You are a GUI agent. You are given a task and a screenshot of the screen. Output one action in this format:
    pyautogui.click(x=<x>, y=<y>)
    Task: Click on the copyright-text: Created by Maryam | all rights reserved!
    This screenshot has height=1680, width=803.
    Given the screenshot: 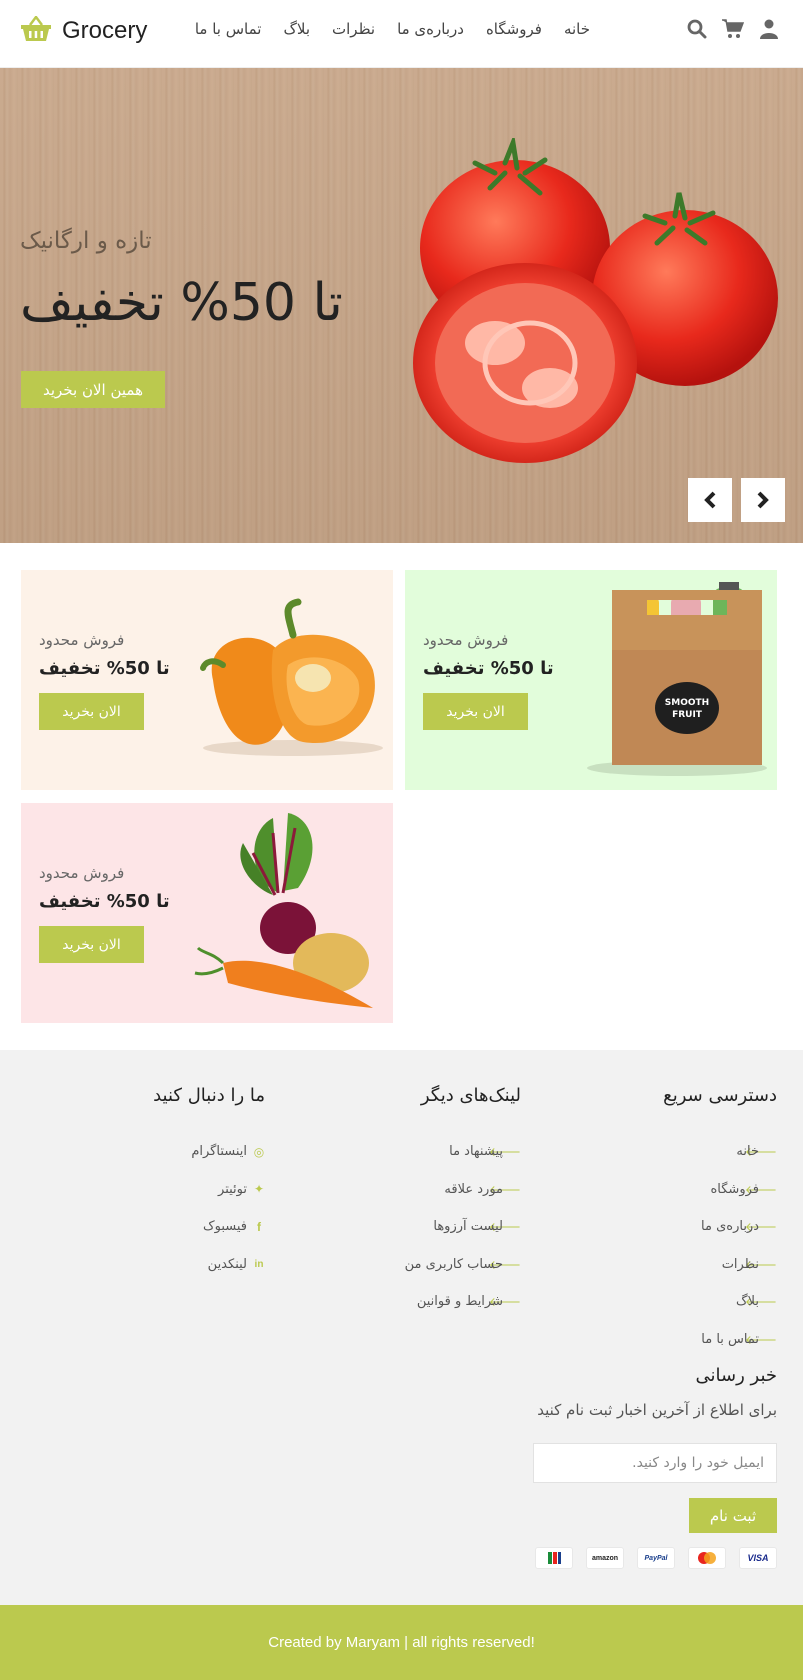 What is the action you would take?
    pyautogui.click(x=401, y=1642)
    